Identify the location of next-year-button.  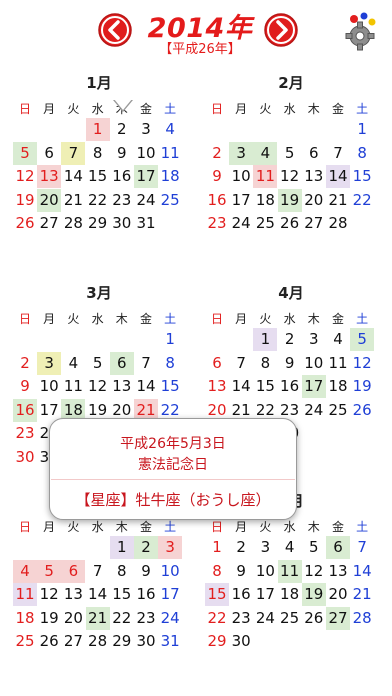
(281, 30).